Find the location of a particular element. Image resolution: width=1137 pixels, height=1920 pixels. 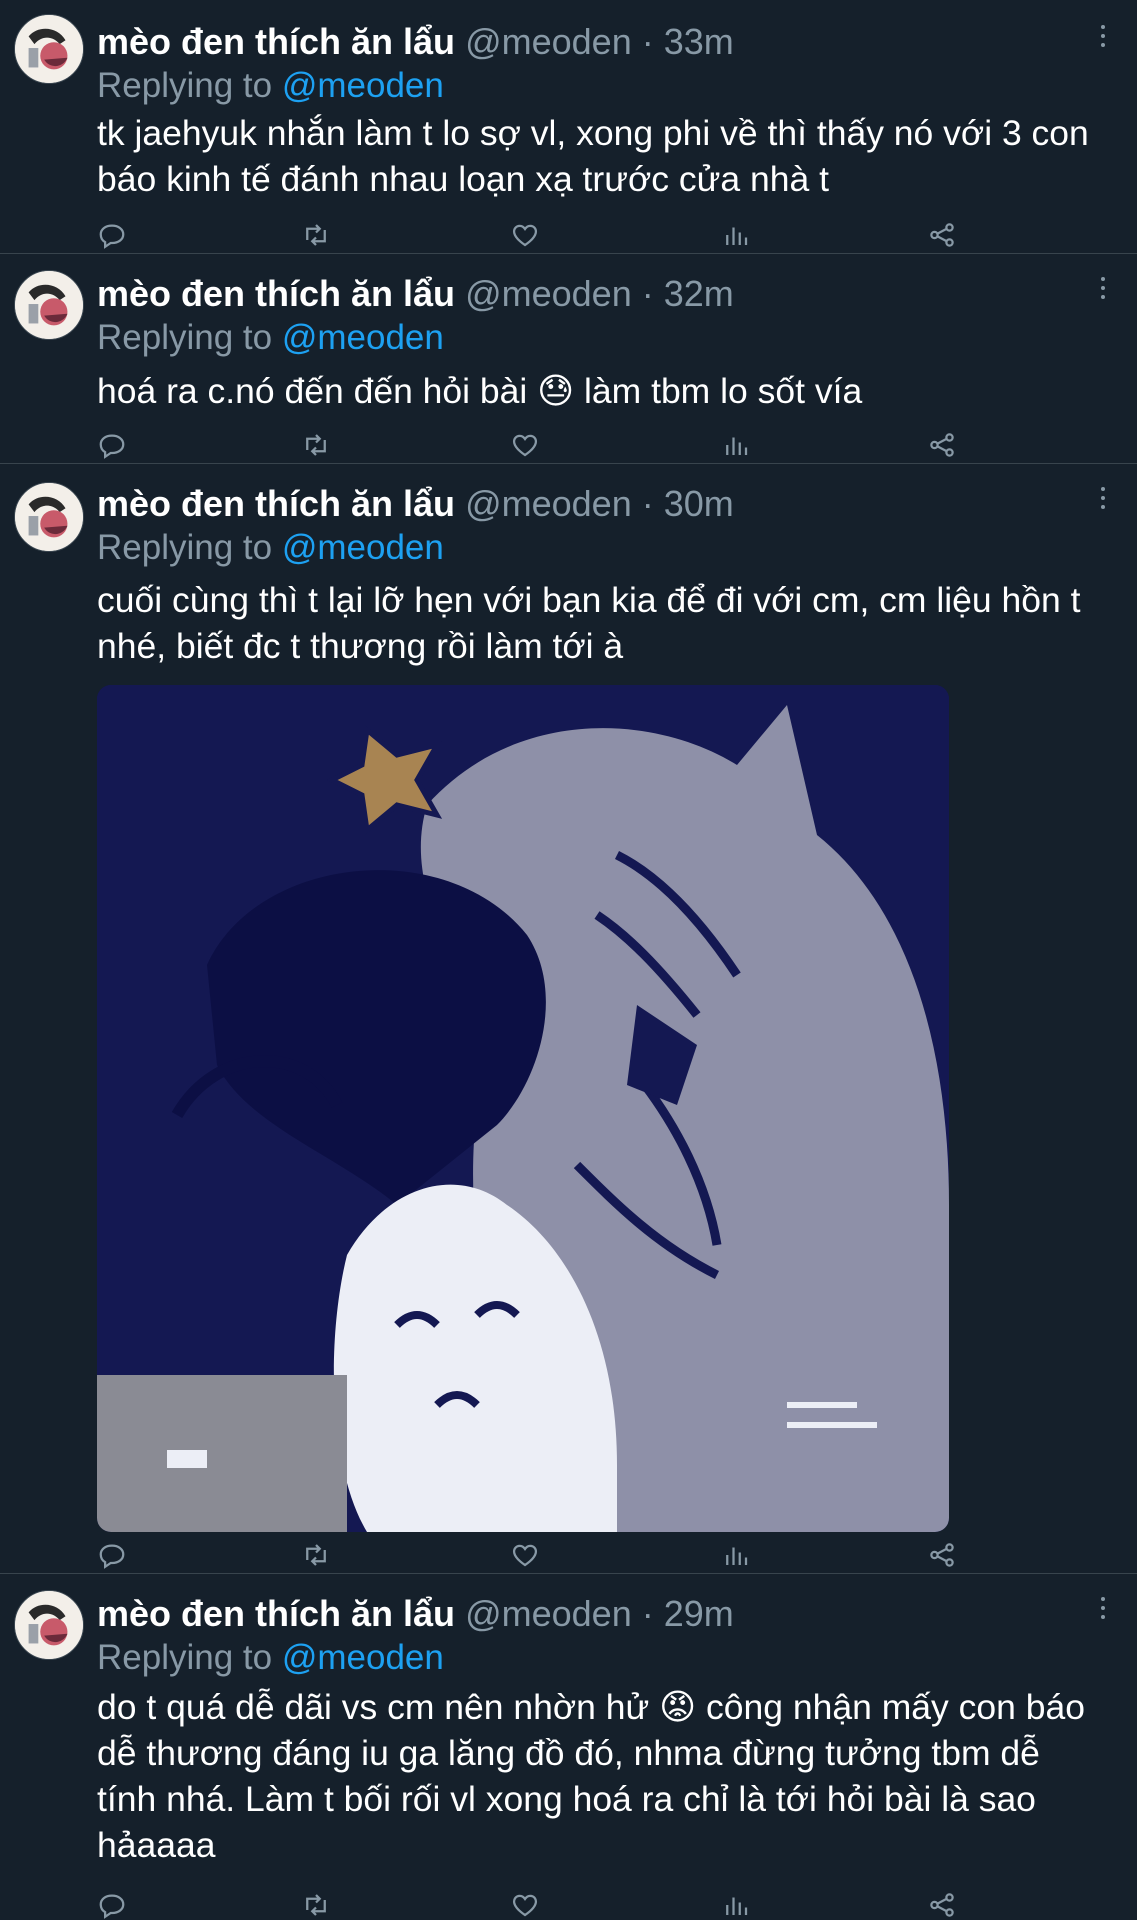

timestamp: 32m is located at coordinates (699, 293).